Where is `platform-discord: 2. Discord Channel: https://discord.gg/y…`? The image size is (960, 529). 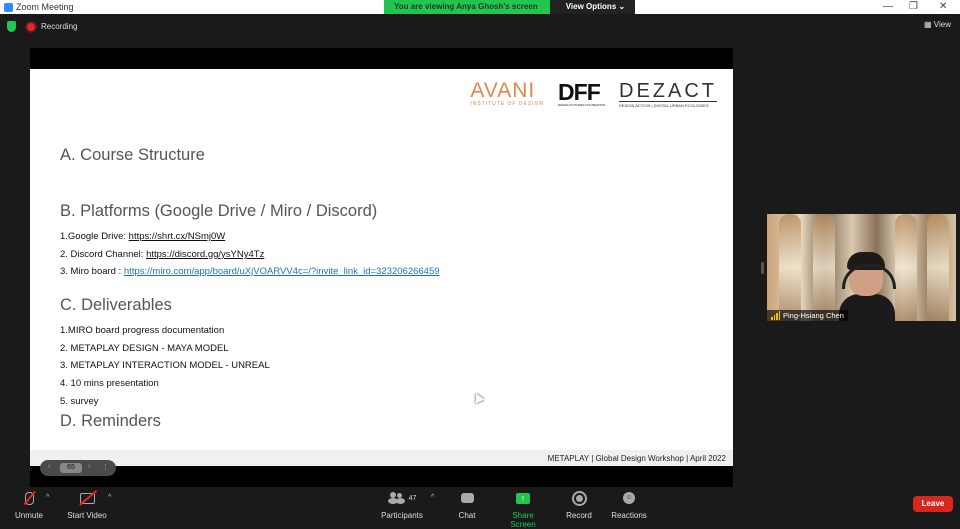
platform-discord: 2. Discord Channel: https://discord.gg/y… is located at coordinates (162, 254).